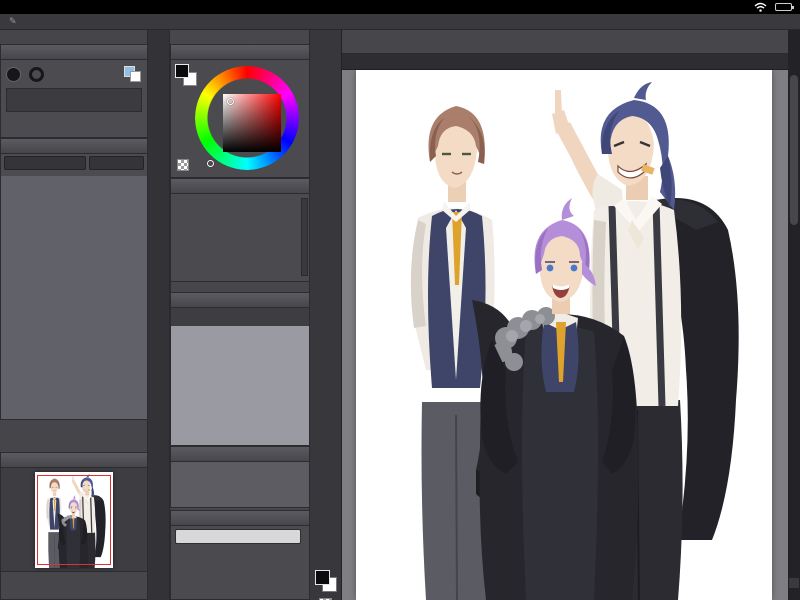  What do you see at coordinates (400, 22) in the screenshot?
I see `menu-bar: ✎` at bounding box center [400, 22].